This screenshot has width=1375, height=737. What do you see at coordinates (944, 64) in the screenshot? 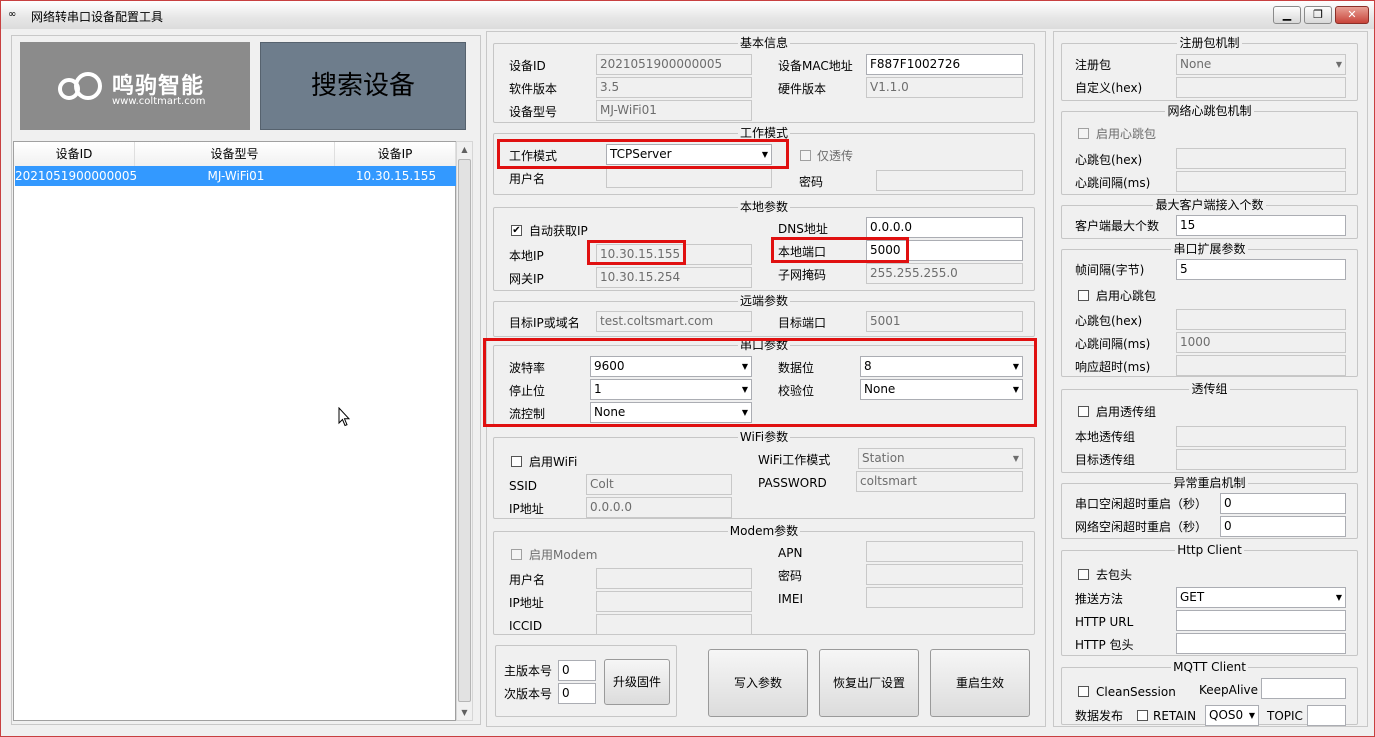
I see `mac-field: F887F1002726` at bounding box center [944, 64].